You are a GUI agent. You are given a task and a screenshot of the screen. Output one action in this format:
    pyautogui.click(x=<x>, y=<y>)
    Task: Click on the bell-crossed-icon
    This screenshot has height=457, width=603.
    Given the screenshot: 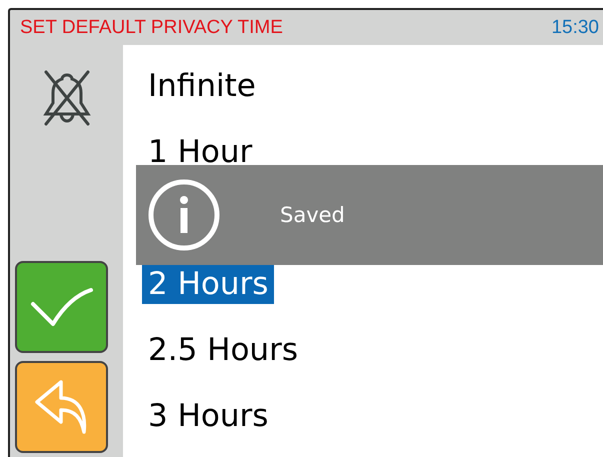 What is the action you would take?
    pyautogui.click(x=66, y=98)
    